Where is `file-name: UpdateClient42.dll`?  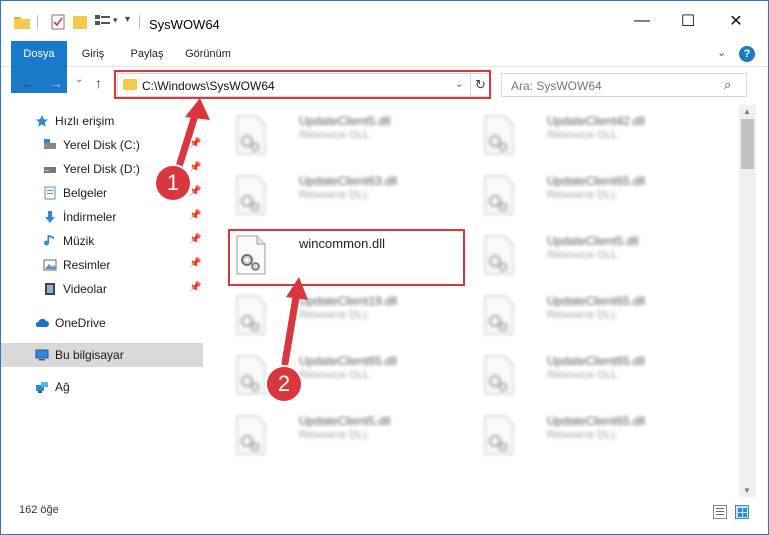 file-name: UpdateClient42.dll is located at coordinates (596, 121).